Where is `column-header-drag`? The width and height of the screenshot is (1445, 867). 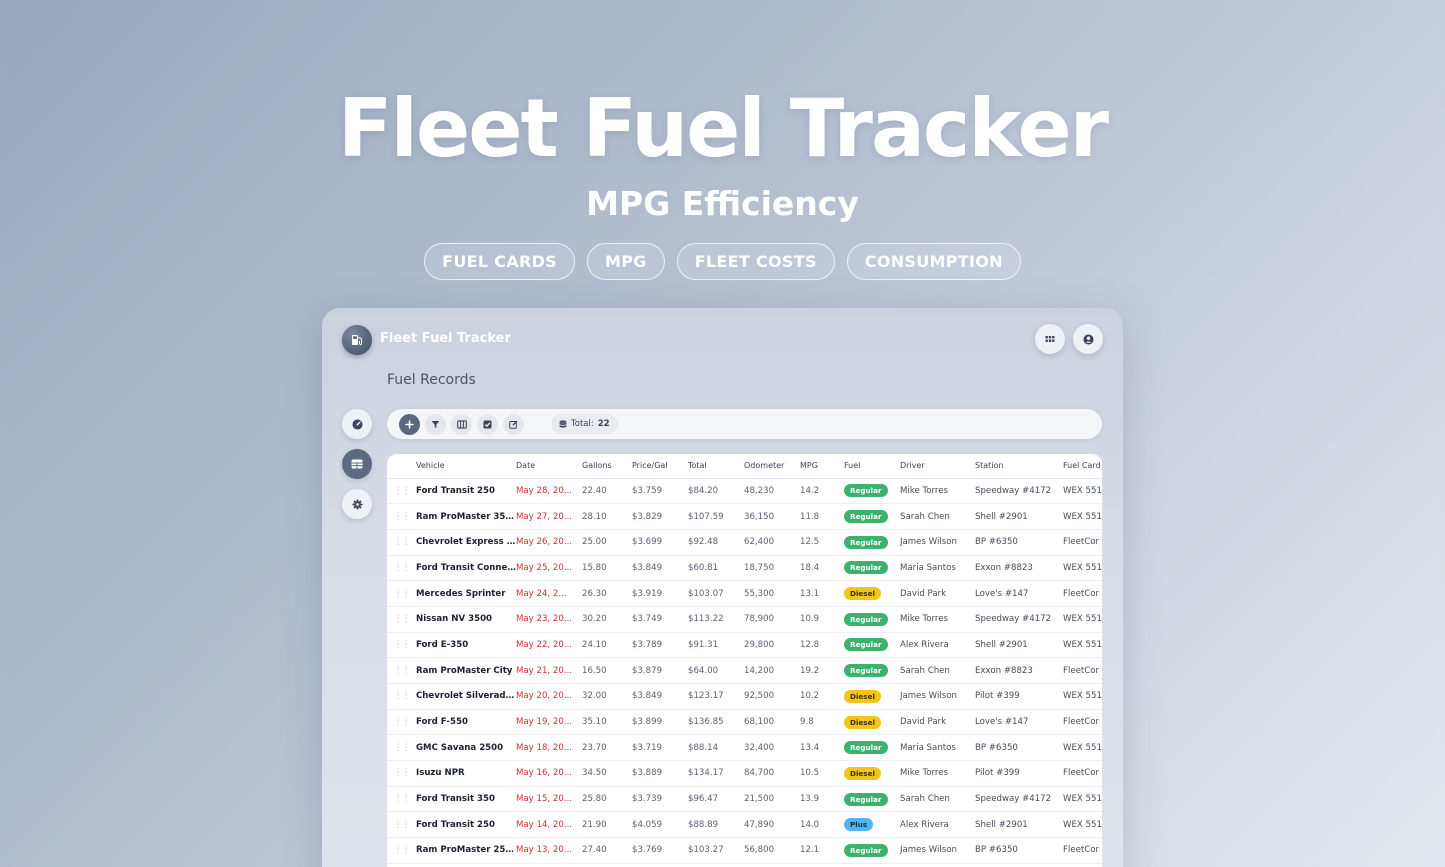 column-header-drag is located at coordinates (401, 466).